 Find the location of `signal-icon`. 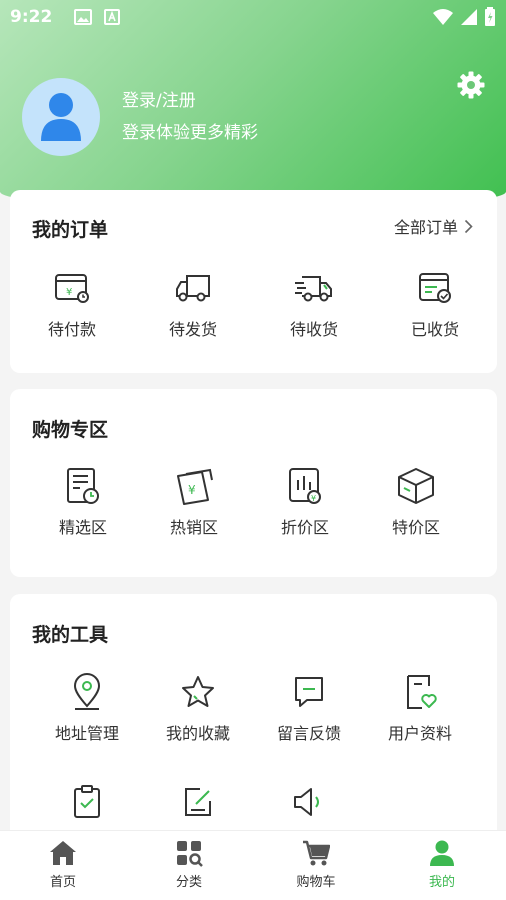

signal-icon is located at coordinates (469, 17).